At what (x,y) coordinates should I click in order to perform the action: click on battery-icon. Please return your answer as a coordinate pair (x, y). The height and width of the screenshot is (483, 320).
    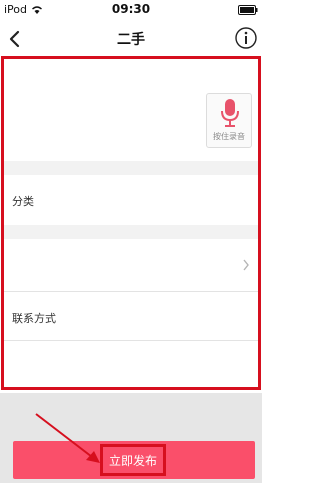
    Looking at the image, I should click on (248, 10).